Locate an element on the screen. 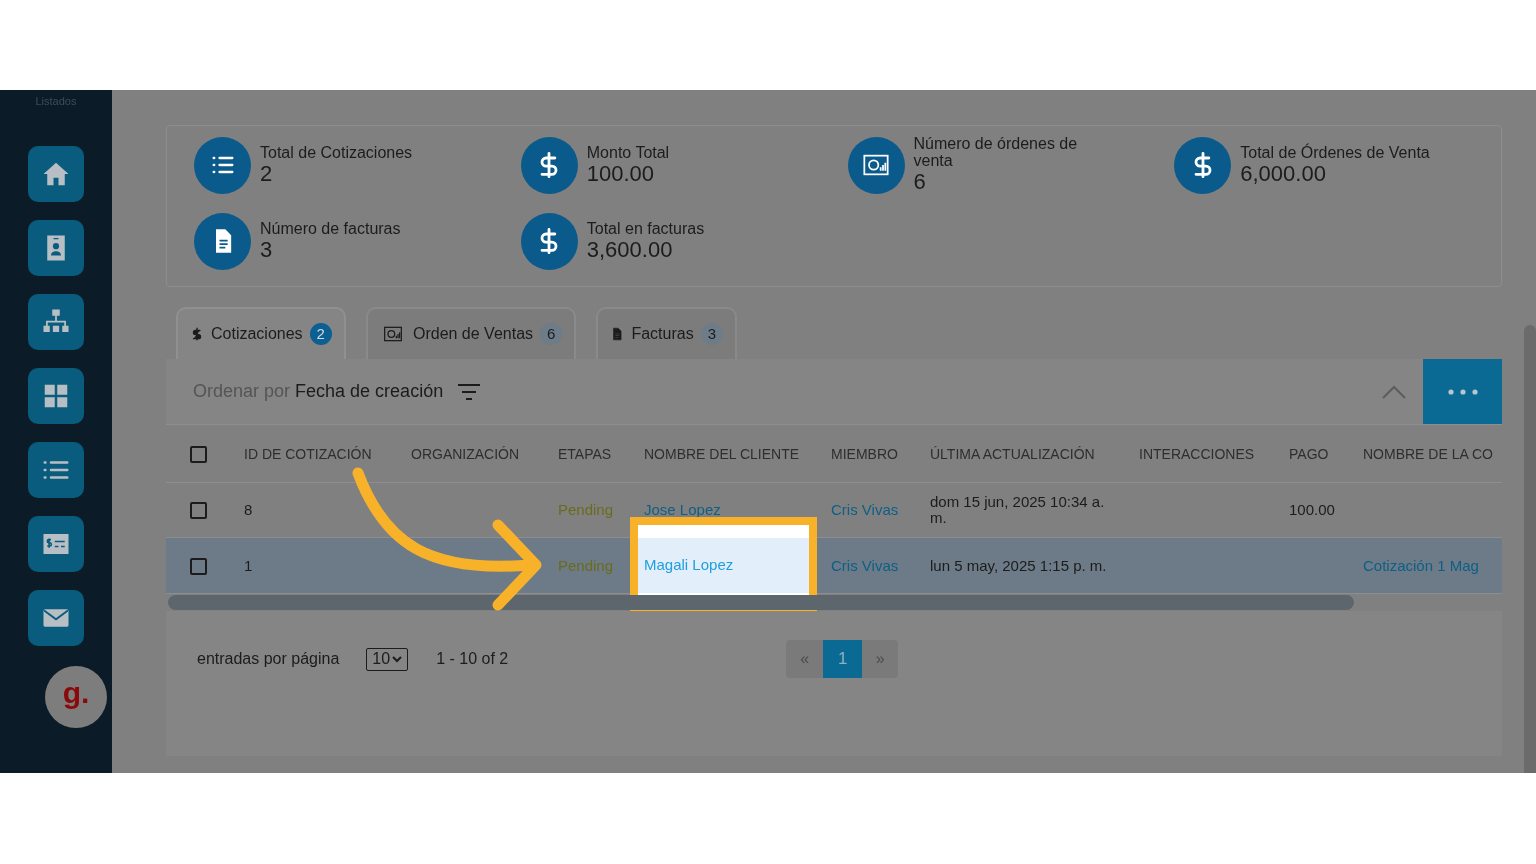  caret-icon is located at coordinates (397, 659).